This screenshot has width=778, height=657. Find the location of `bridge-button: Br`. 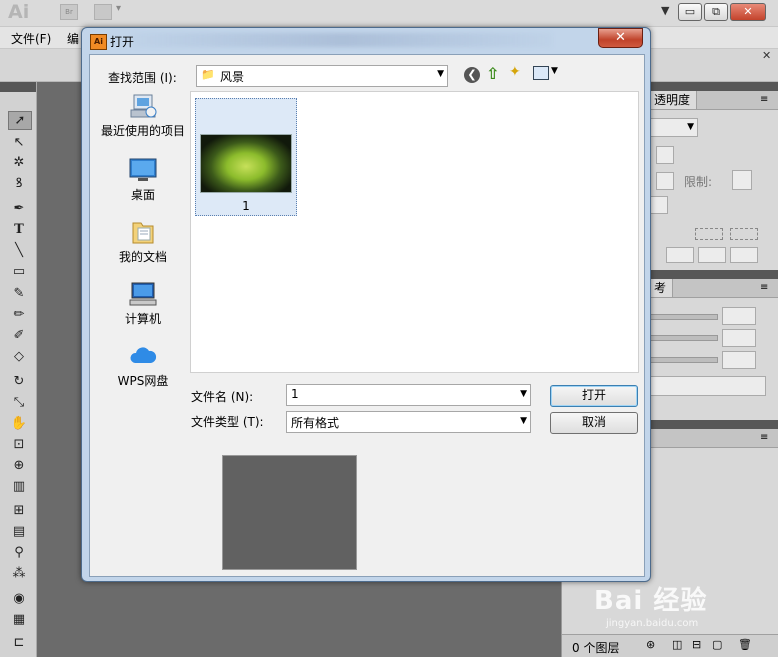

bridge-button: Br is located at coordinates (69, 12).